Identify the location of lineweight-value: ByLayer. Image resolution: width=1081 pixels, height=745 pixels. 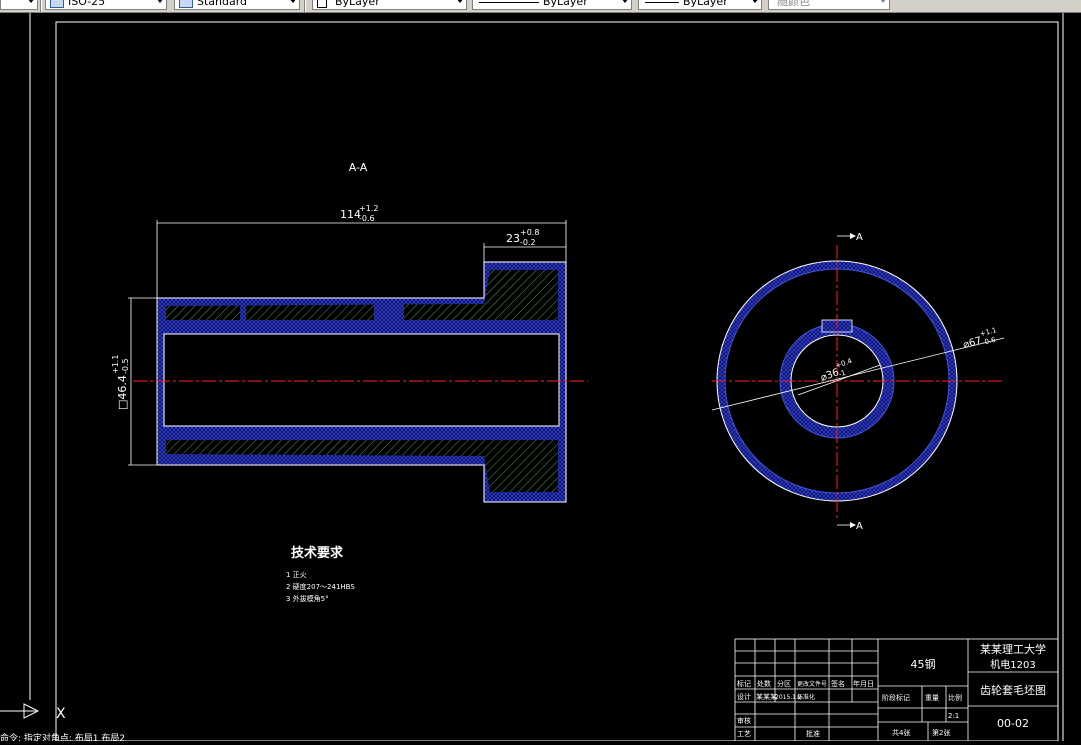
(705, 4).